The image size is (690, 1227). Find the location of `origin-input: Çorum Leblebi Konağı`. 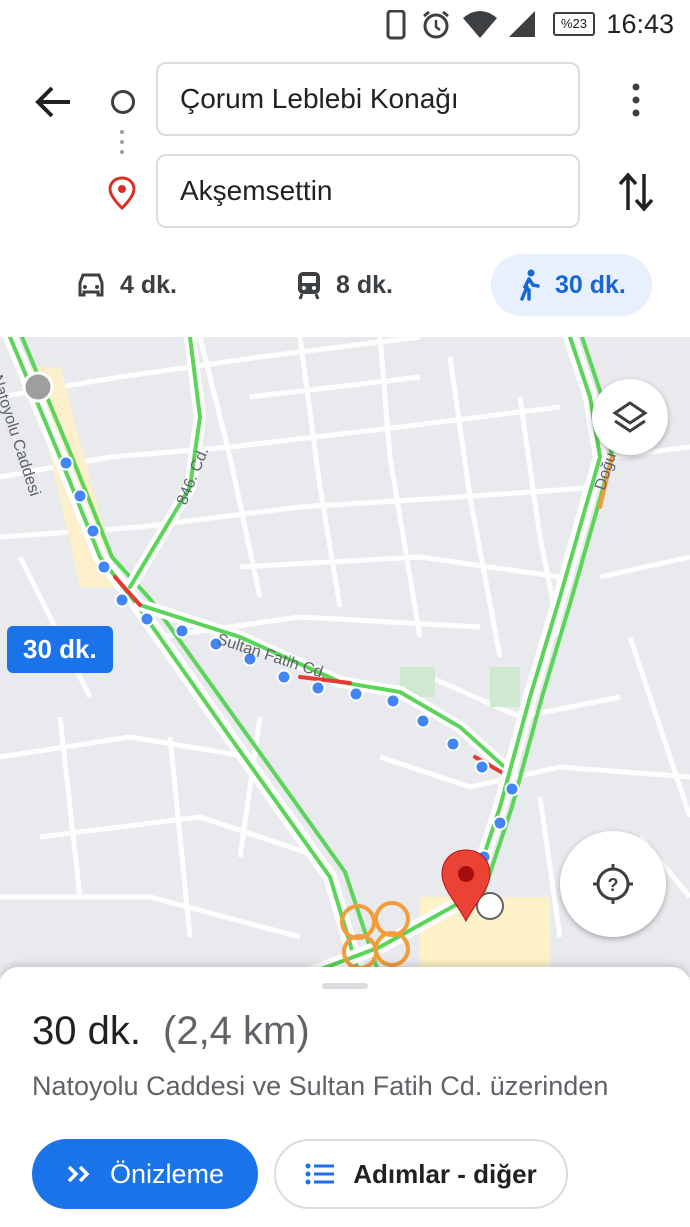

origin-input: Çorum Leblebi Konağı is located at coordinates (368, 99).